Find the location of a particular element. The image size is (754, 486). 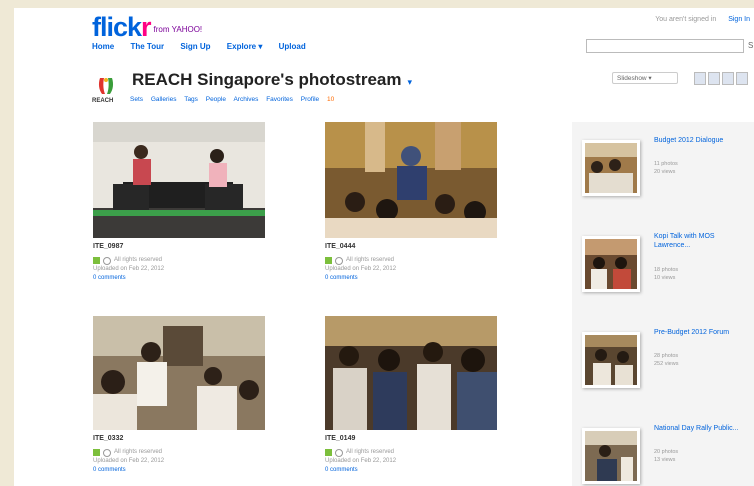

flickr-logo: flickr from YAHOO! is located at coordinates (147, 27).